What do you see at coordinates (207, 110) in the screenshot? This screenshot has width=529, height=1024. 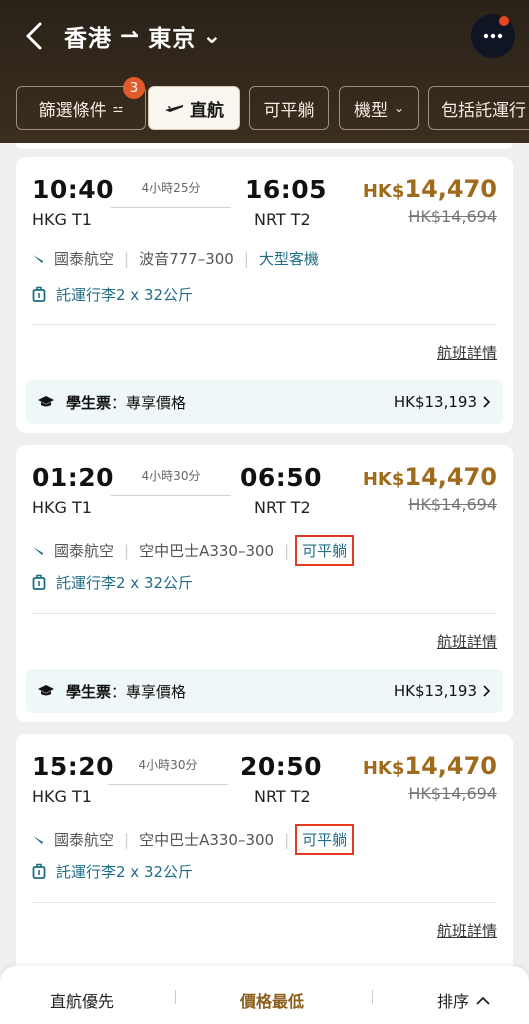 I see `filter-direct-label: 直航` at bounding box center [207, 110].